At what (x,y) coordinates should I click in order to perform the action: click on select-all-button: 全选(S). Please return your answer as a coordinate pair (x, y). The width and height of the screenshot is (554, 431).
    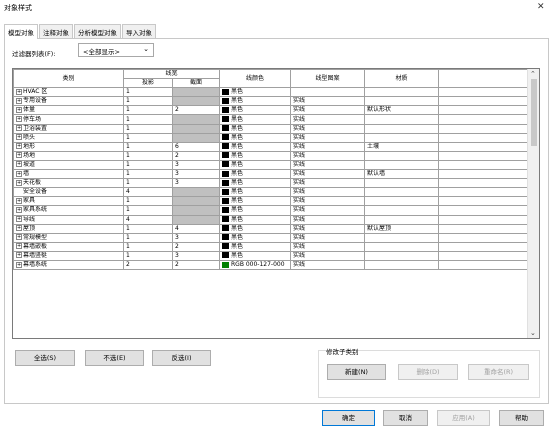
    Looking at the image, I should click on (45, 358).